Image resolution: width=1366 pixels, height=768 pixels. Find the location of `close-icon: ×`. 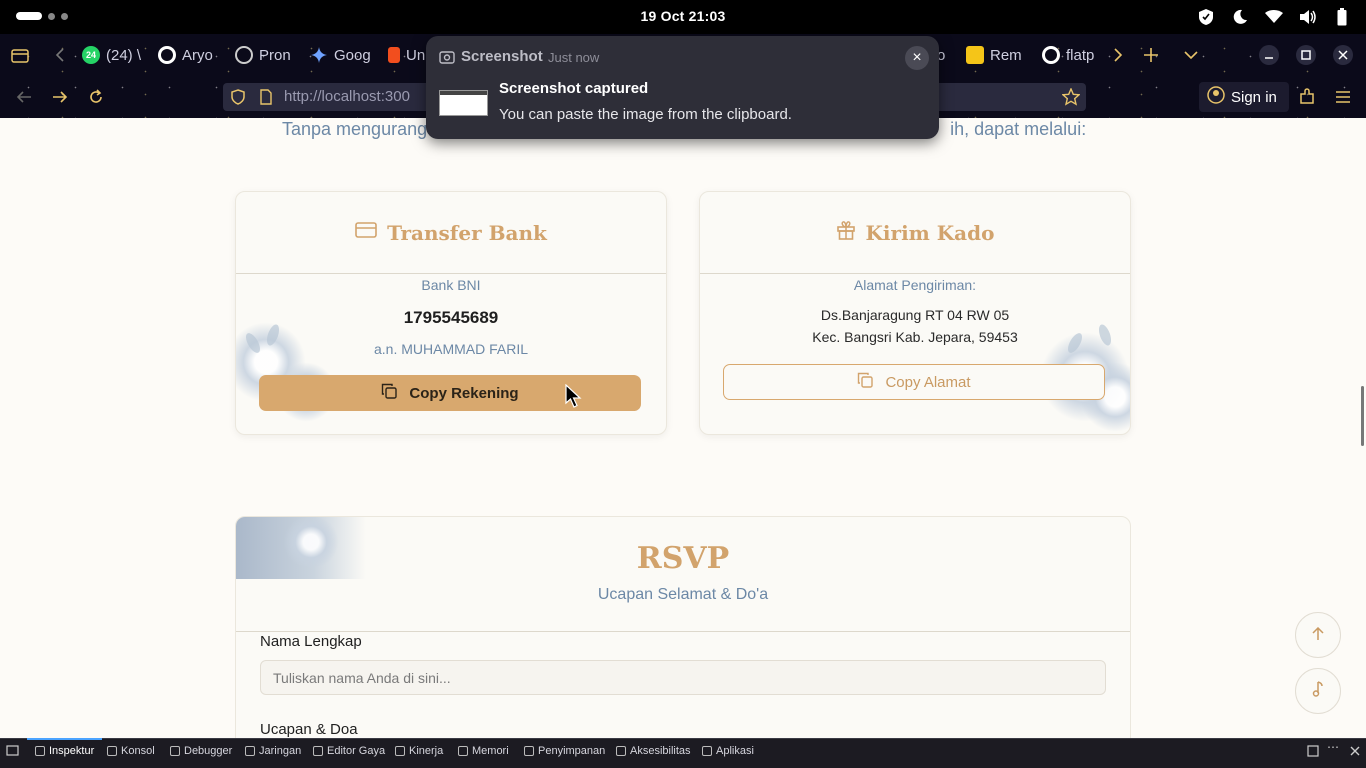

close-icon: × is located at coordinates (917, 57).